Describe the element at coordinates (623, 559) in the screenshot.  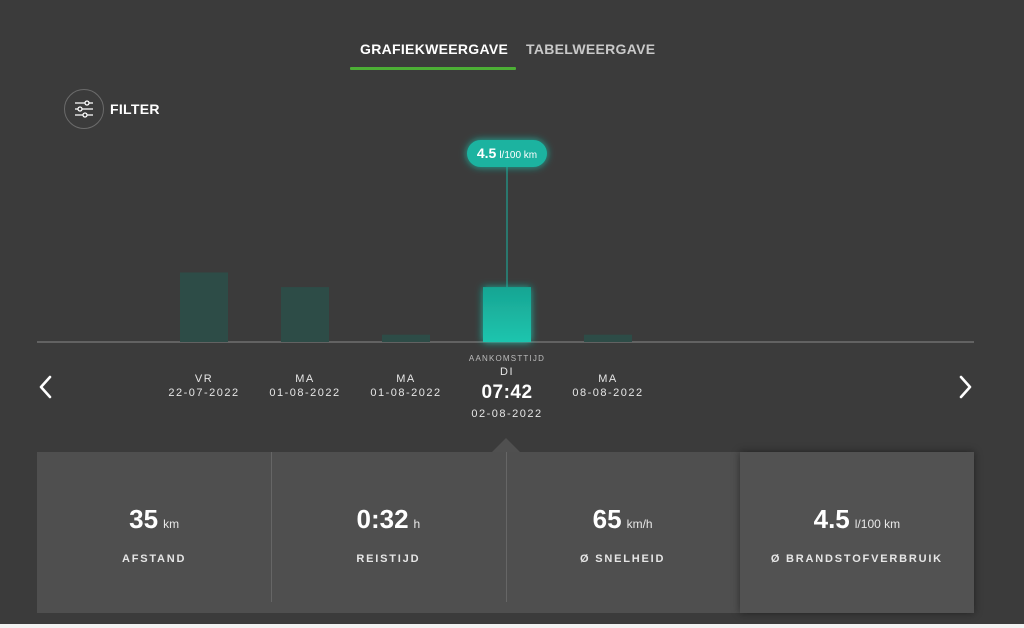
I see `stat-label: Ø SNELHEID` at that location.